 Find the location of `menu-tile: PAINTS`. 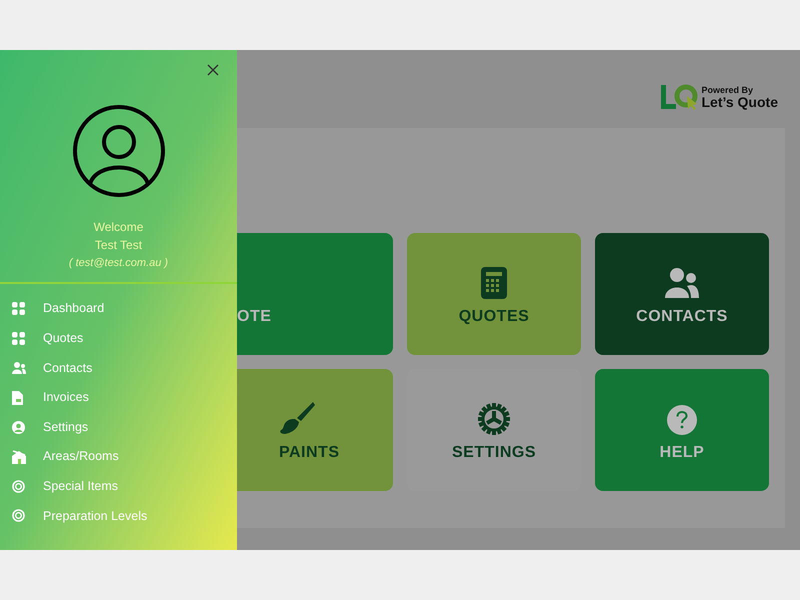

menu-tile: PAINTS is located at coordinates (315, 430).